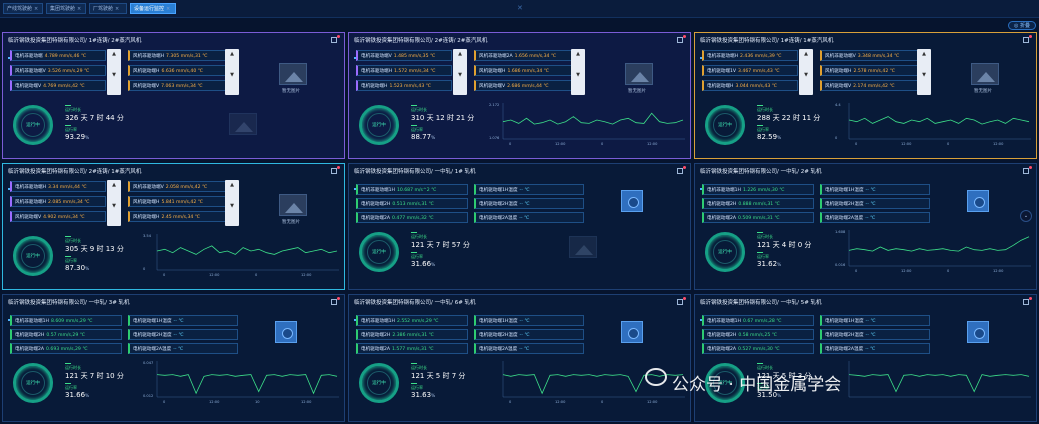  I want to click on tab-label: 厂驾驶舱, so click(103, 9).